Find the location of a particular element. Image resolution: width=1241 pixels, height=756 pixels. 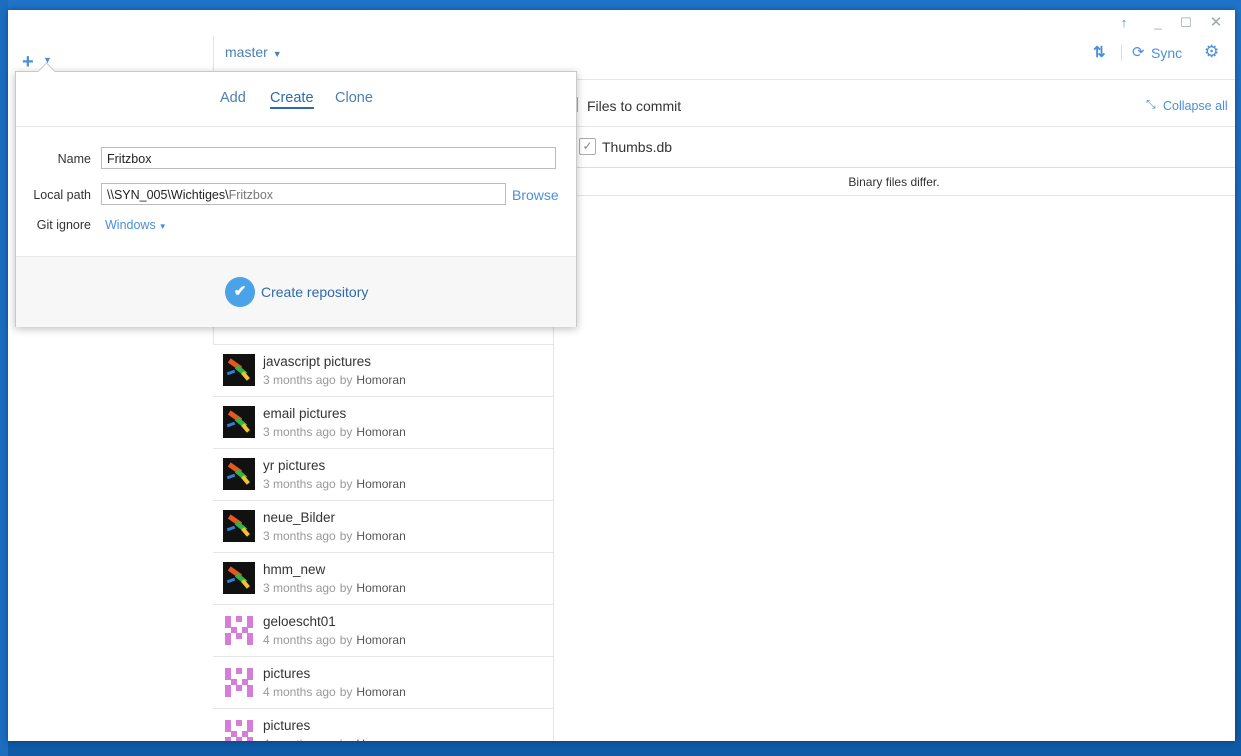

tab-add: Add is located at coordinates (233, 98).